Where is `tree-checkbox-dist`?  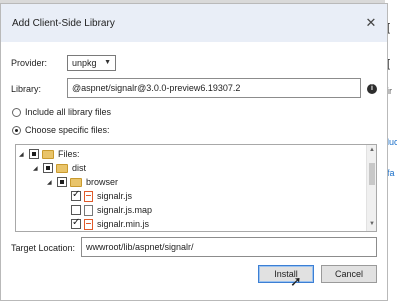
tree-checkbox-dist is located at coordinates (48, 168).